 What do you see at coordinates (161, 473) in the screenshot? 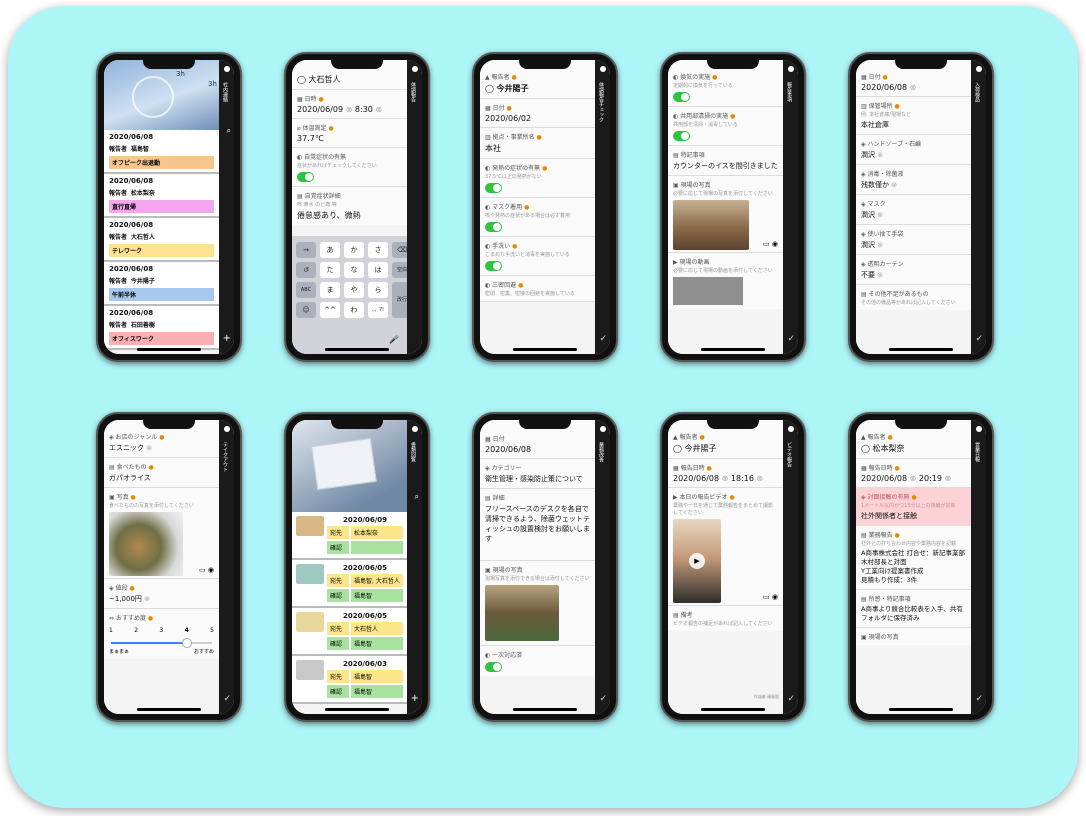
I see `food-field: ▤ 食べたもの ● ガパオライス` at bounding box center [161, 473].